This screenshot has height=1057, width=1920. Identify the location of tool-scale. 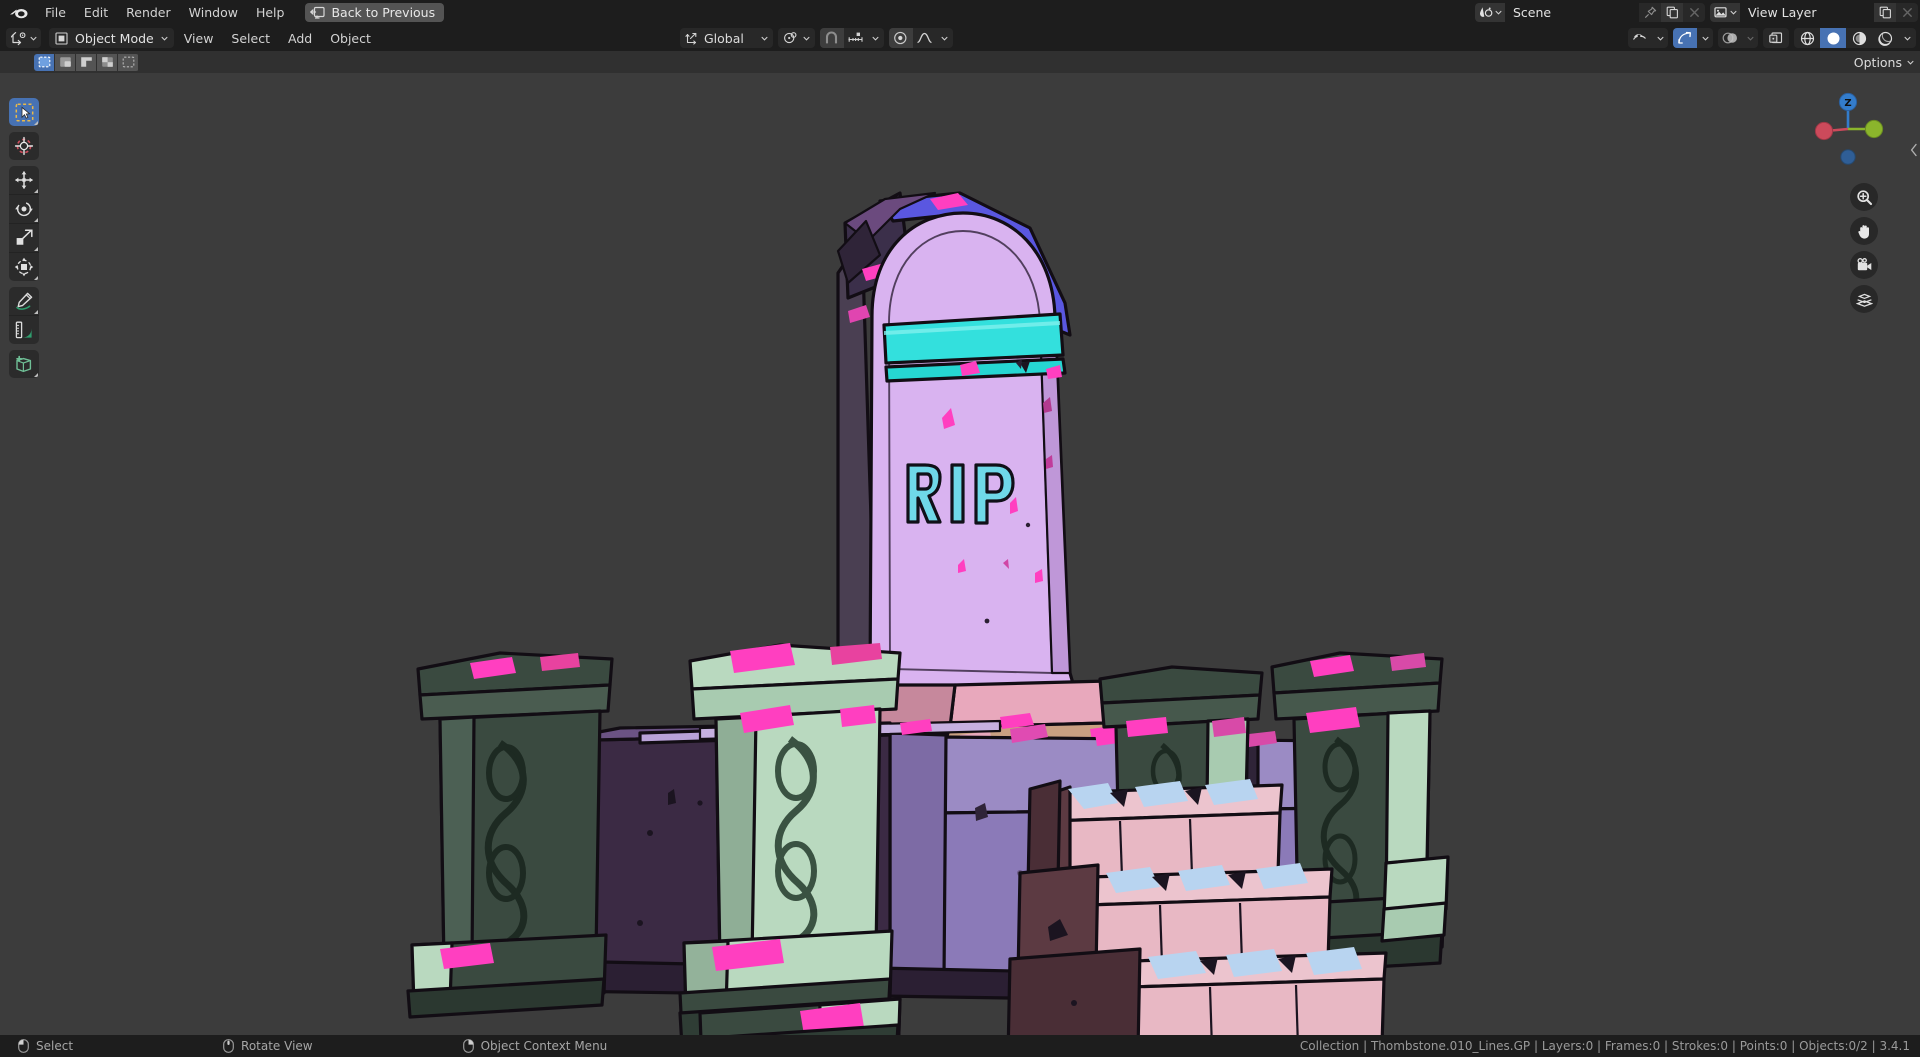
(24, 238).